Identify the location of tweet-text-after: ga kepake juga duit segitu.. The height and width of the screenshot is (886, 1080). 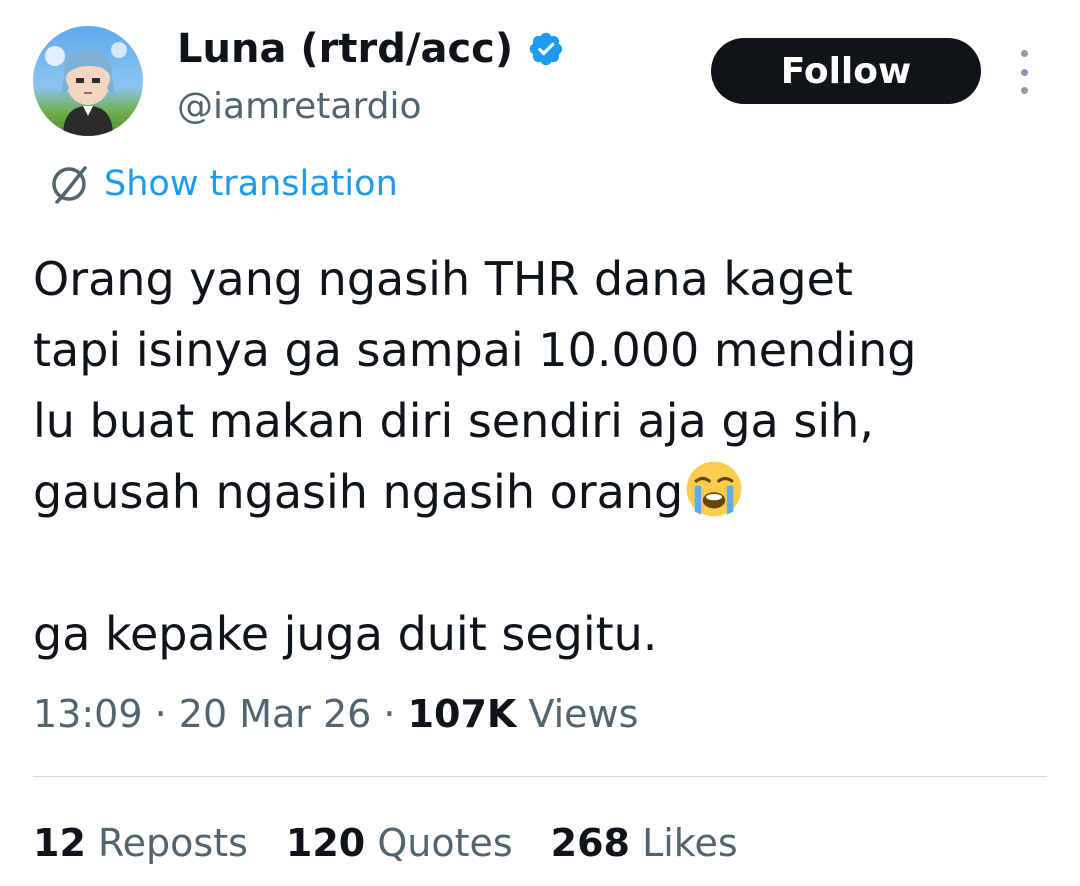
(345, 634).